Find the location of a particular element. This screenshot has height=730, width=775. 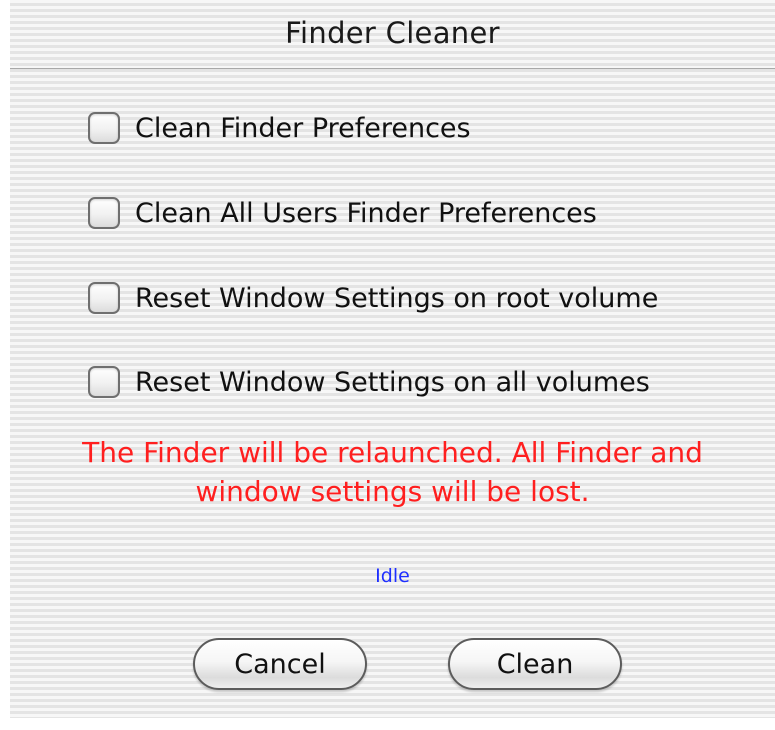

checkbox-clean-all-users-finder-preferences is located at coordinates (104, 213).